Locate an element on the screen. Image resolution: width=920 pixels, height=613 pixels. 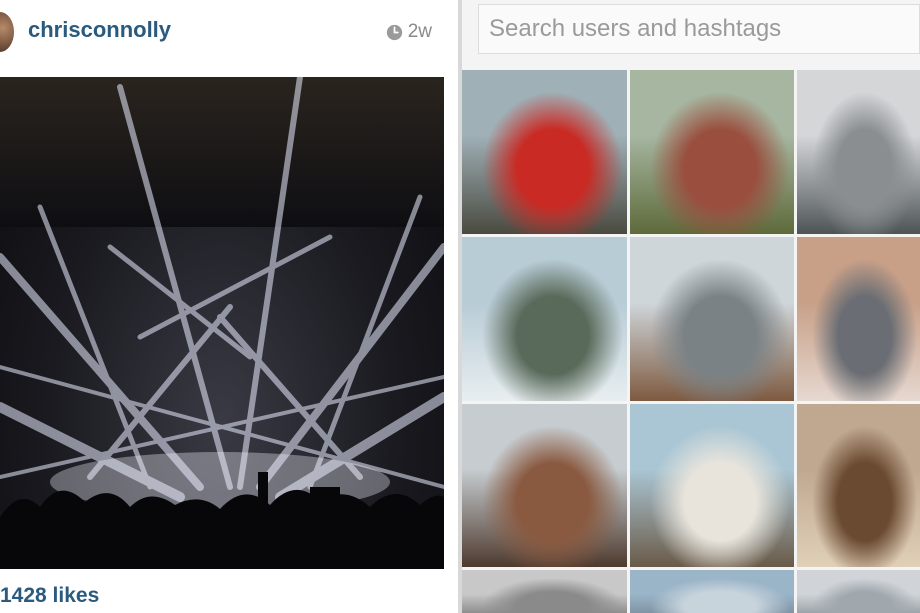
post-timestamp: 2w is located at coordinates (409, 32).